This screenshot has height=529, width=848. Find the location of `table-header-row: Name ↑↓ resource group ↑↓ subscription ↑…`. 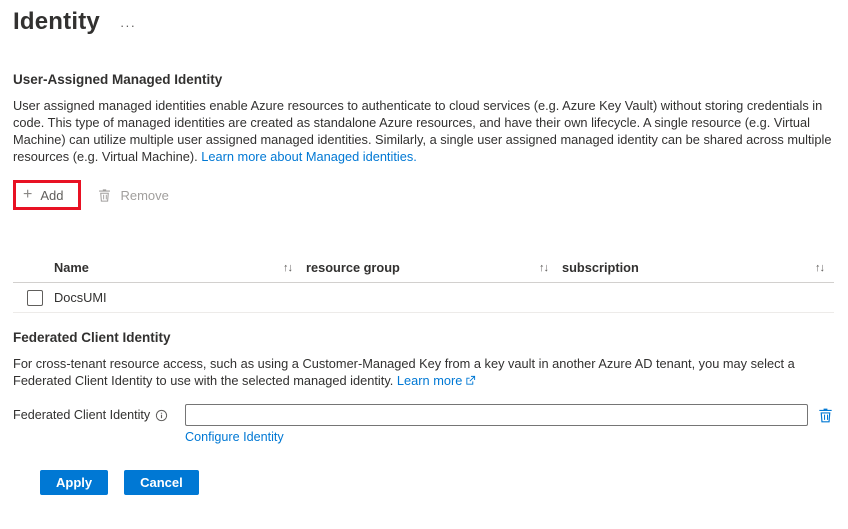

table-header-row: Name ↑↓ resource group ↑↓ subscription ↑… is located at coordinates (423, 268).